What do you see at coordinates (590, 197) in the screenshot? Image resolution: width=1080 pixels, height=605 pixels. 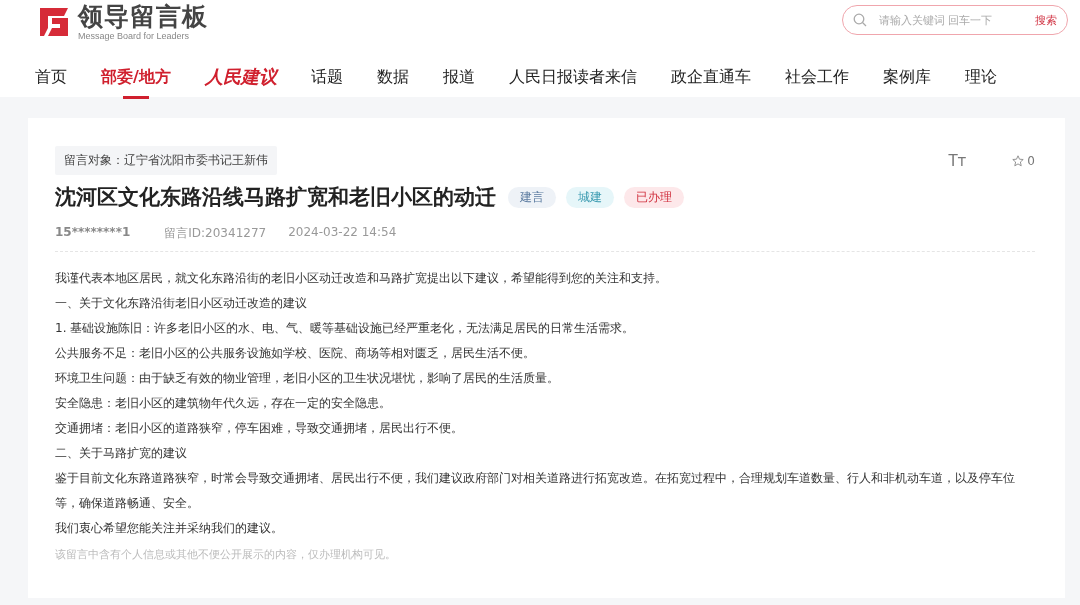 I see `tag: 城建` at bounding box center [590, 197].